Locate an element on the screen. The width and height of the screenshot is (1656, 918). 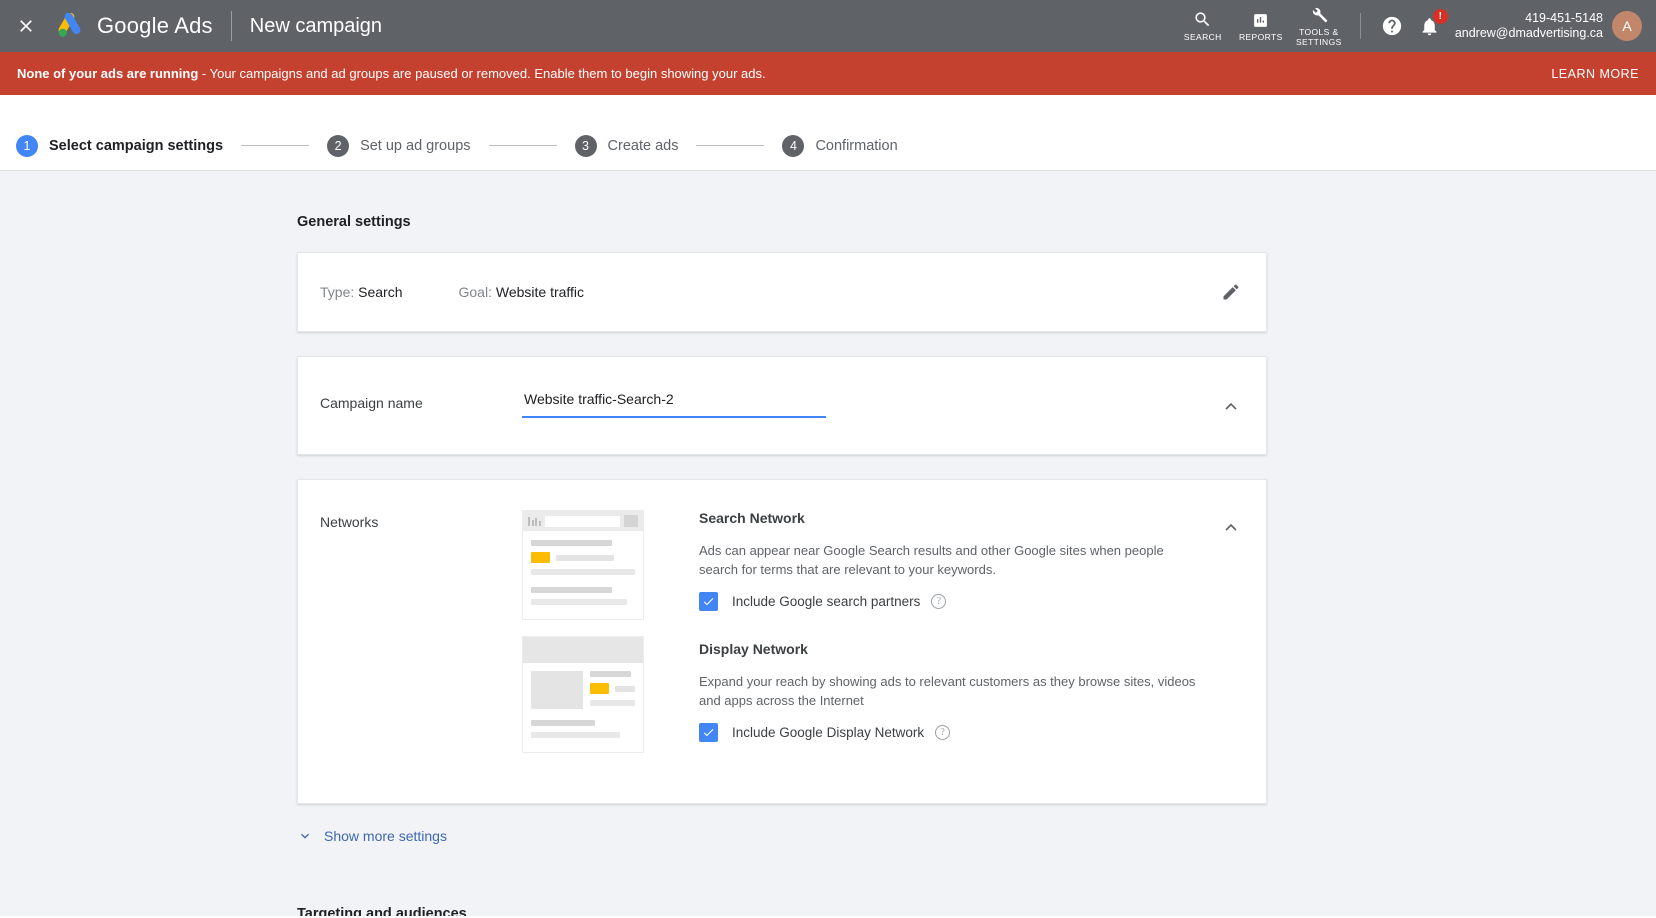
campaign-name-card: Campaign name is located at coordinates (782, 405).